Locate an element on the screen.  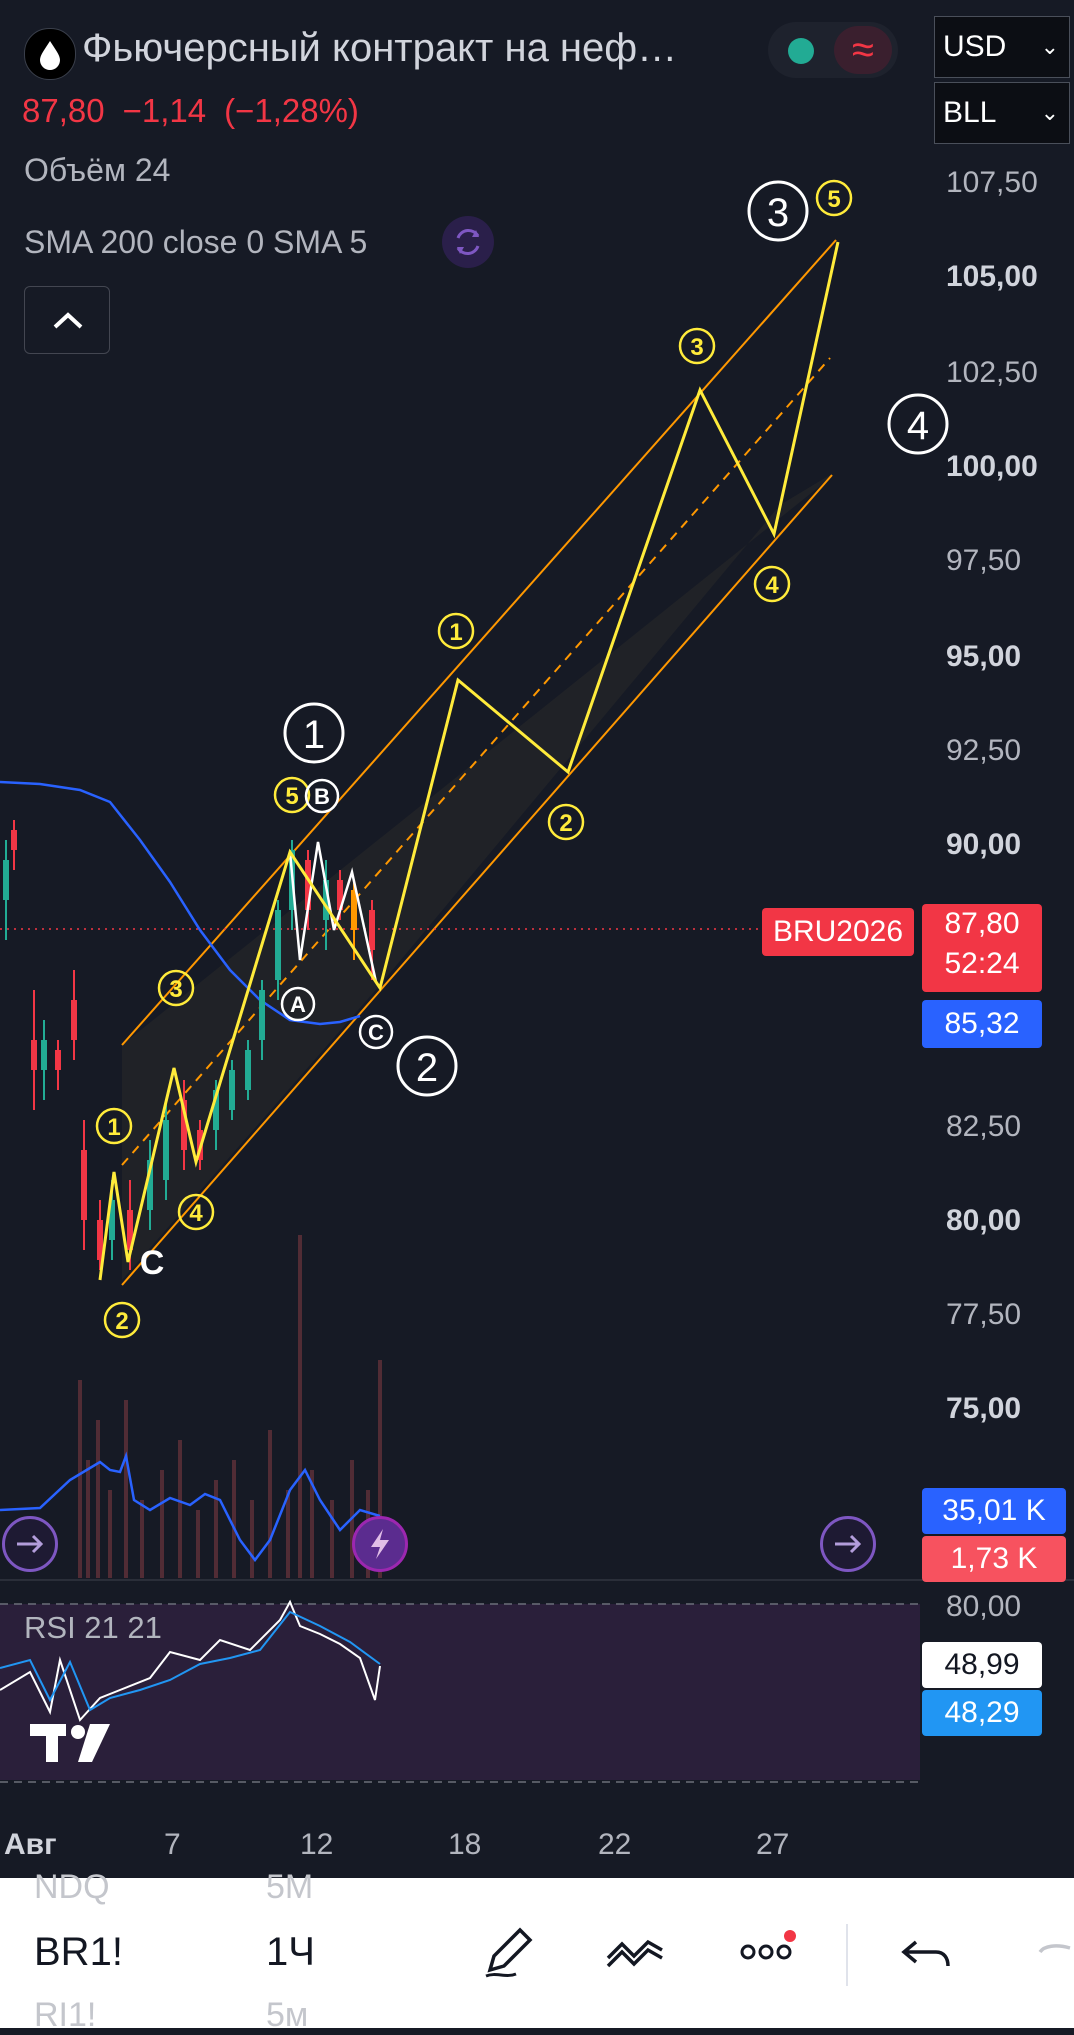
pencil-icon is located at coordinates (508, 1952).